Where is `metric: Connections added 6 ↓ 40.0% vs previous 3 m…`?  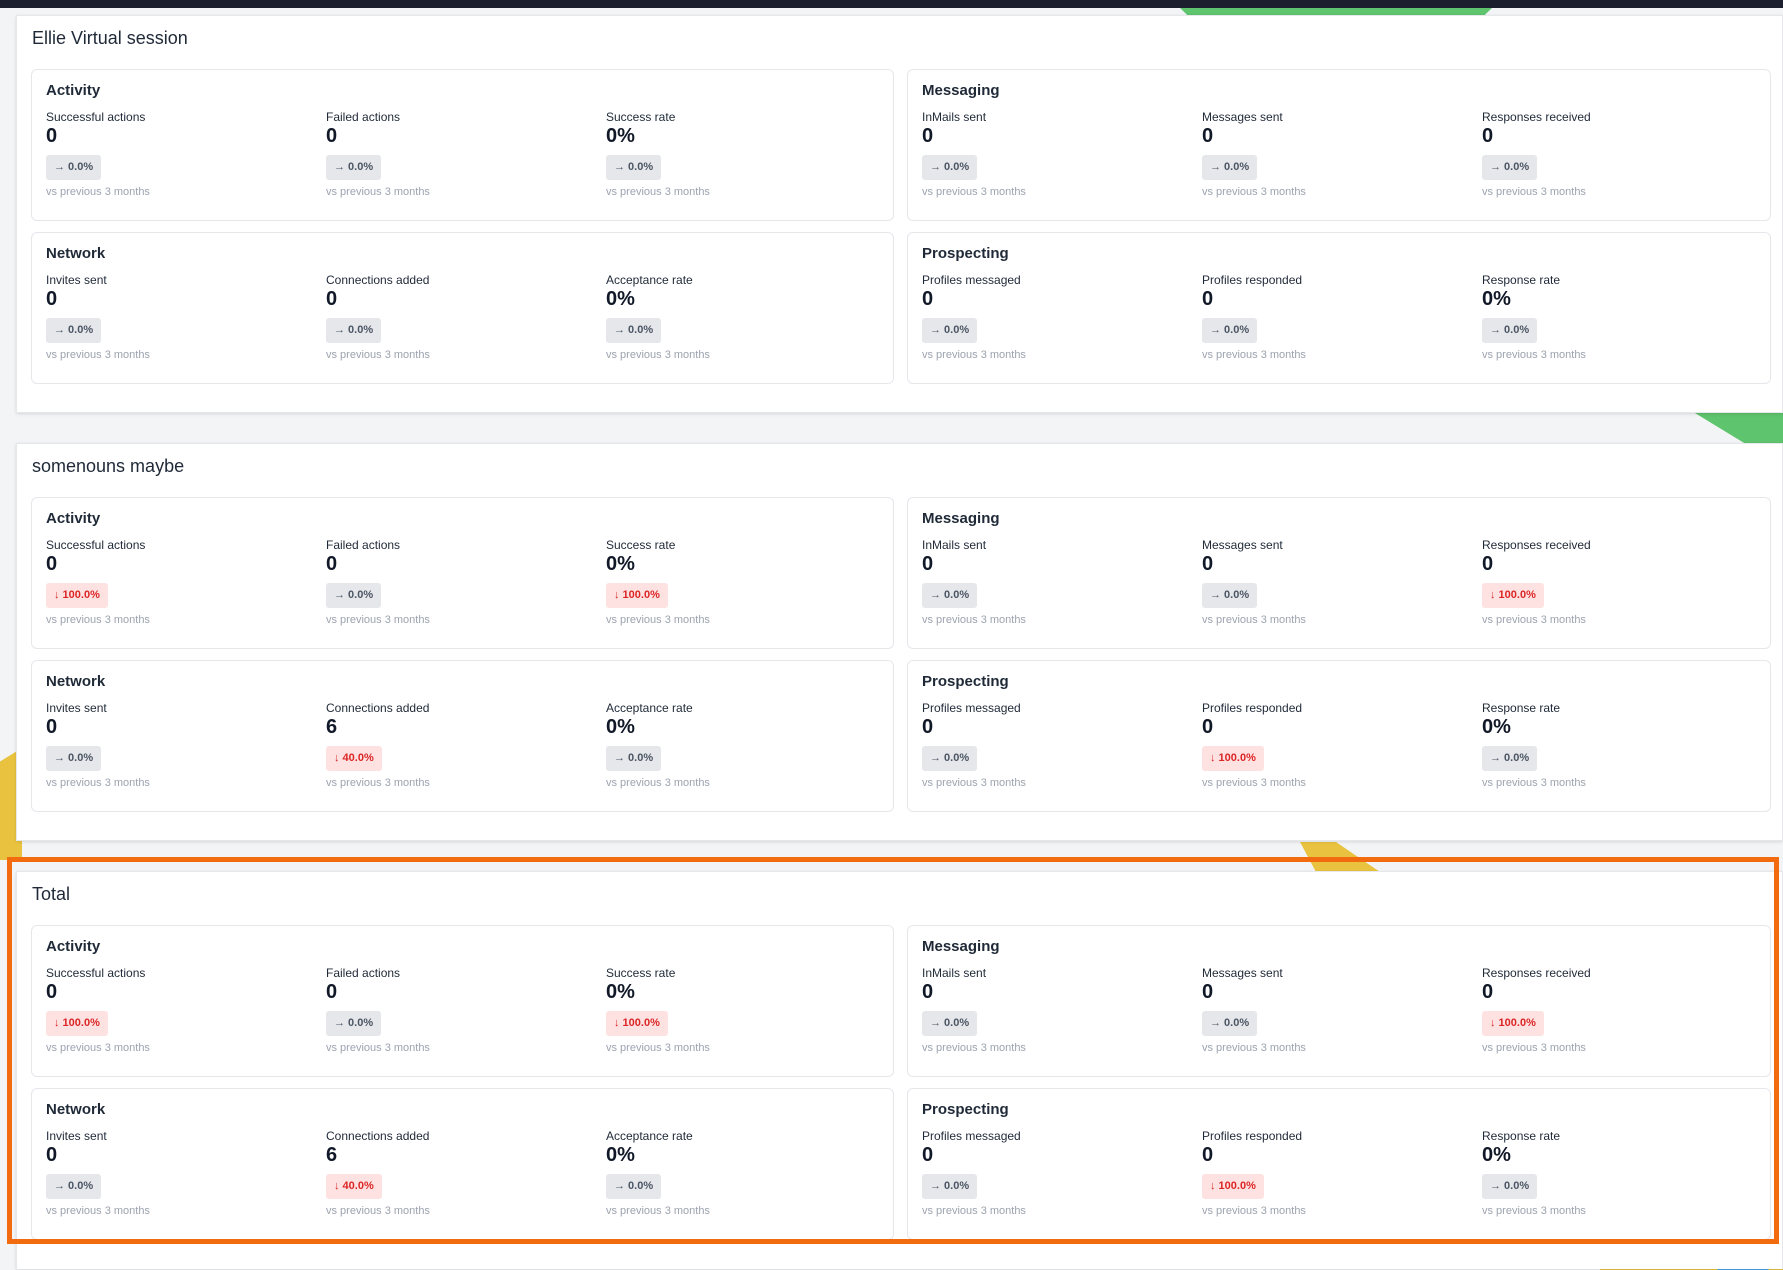 metric: Connections added 6 ↓ 40.0% vs previous 3 m… is located at coordinates (461, 753).